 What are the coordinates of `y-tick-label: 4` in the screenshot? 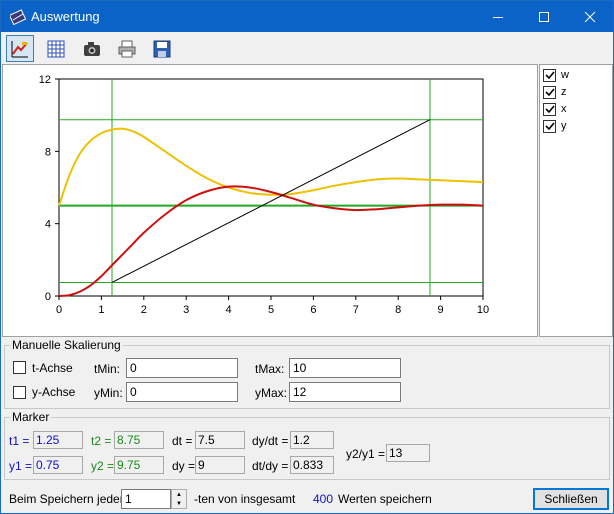 It's located at (48, 225).